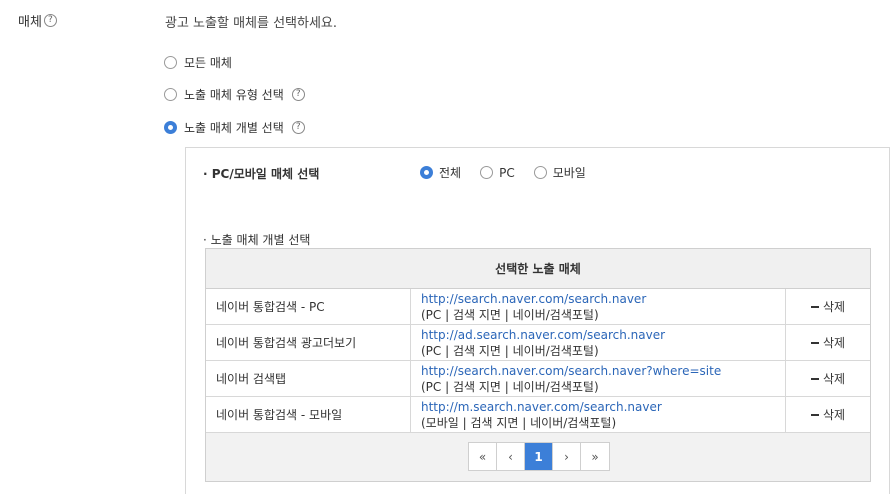 Image resolution: width=895 pixels, height=494 pixels. I want to click on device-option-all: 전체, so click(440, 172).